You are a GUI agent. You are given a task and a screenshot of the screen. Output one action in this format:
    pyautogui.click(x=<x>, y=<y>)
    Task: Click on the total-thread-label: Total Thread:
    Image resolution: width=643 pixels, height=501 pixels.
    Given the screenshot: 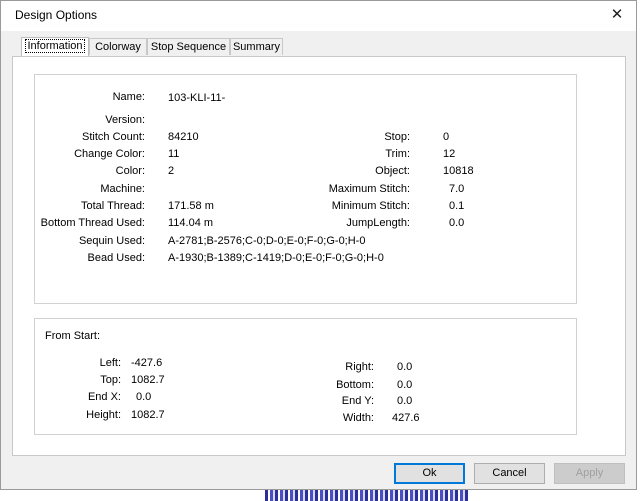 What is the action you would take?
    pyautogui.click(x=112, y=206)
    